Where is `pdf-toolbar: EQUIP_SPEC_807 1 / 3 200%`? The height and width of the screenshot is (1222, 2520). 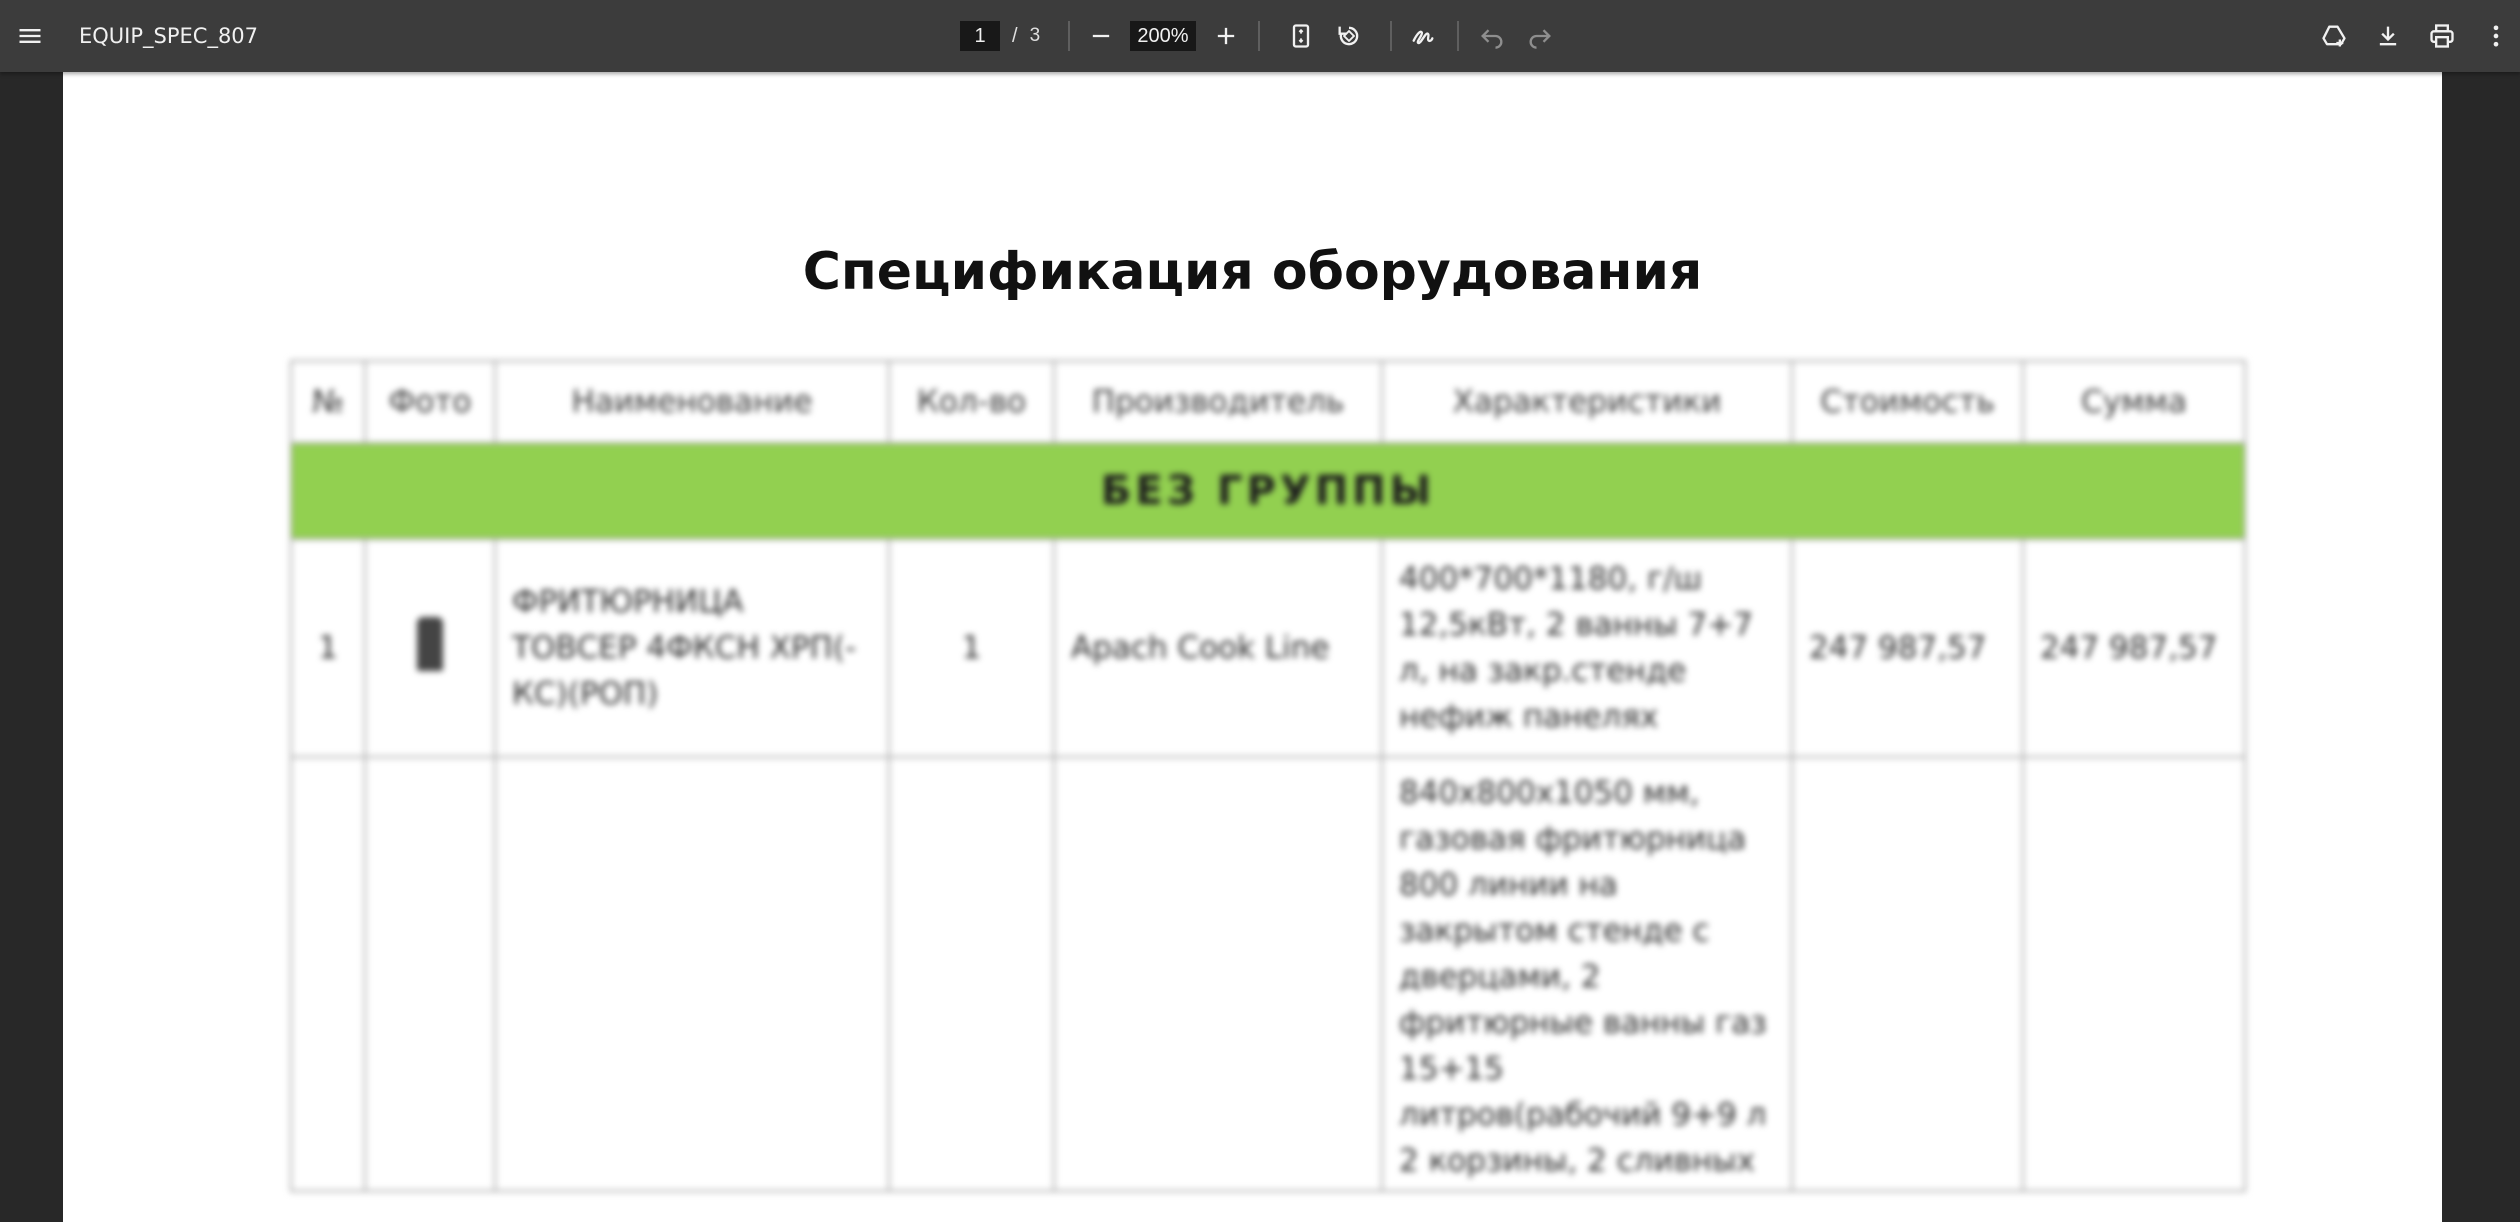 pdf-toolbar: EQUIP_SPEC_807 1 / 3 200% is located at coordinates (1260, 36).